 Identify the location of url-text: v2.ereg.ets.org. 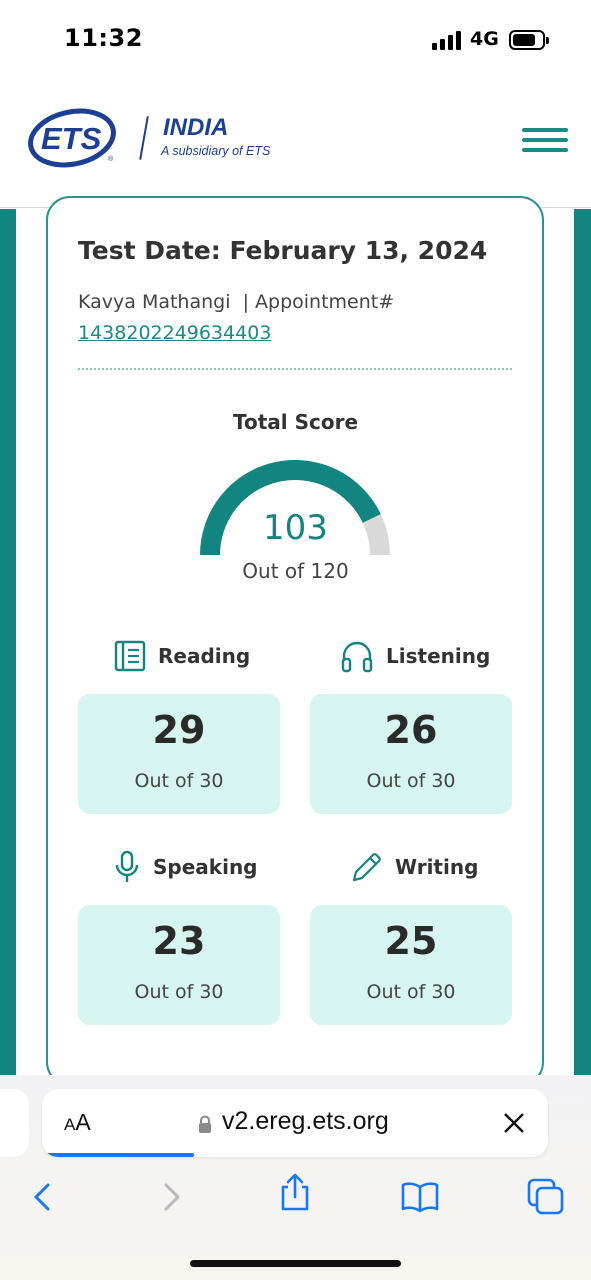
(305, 1121).